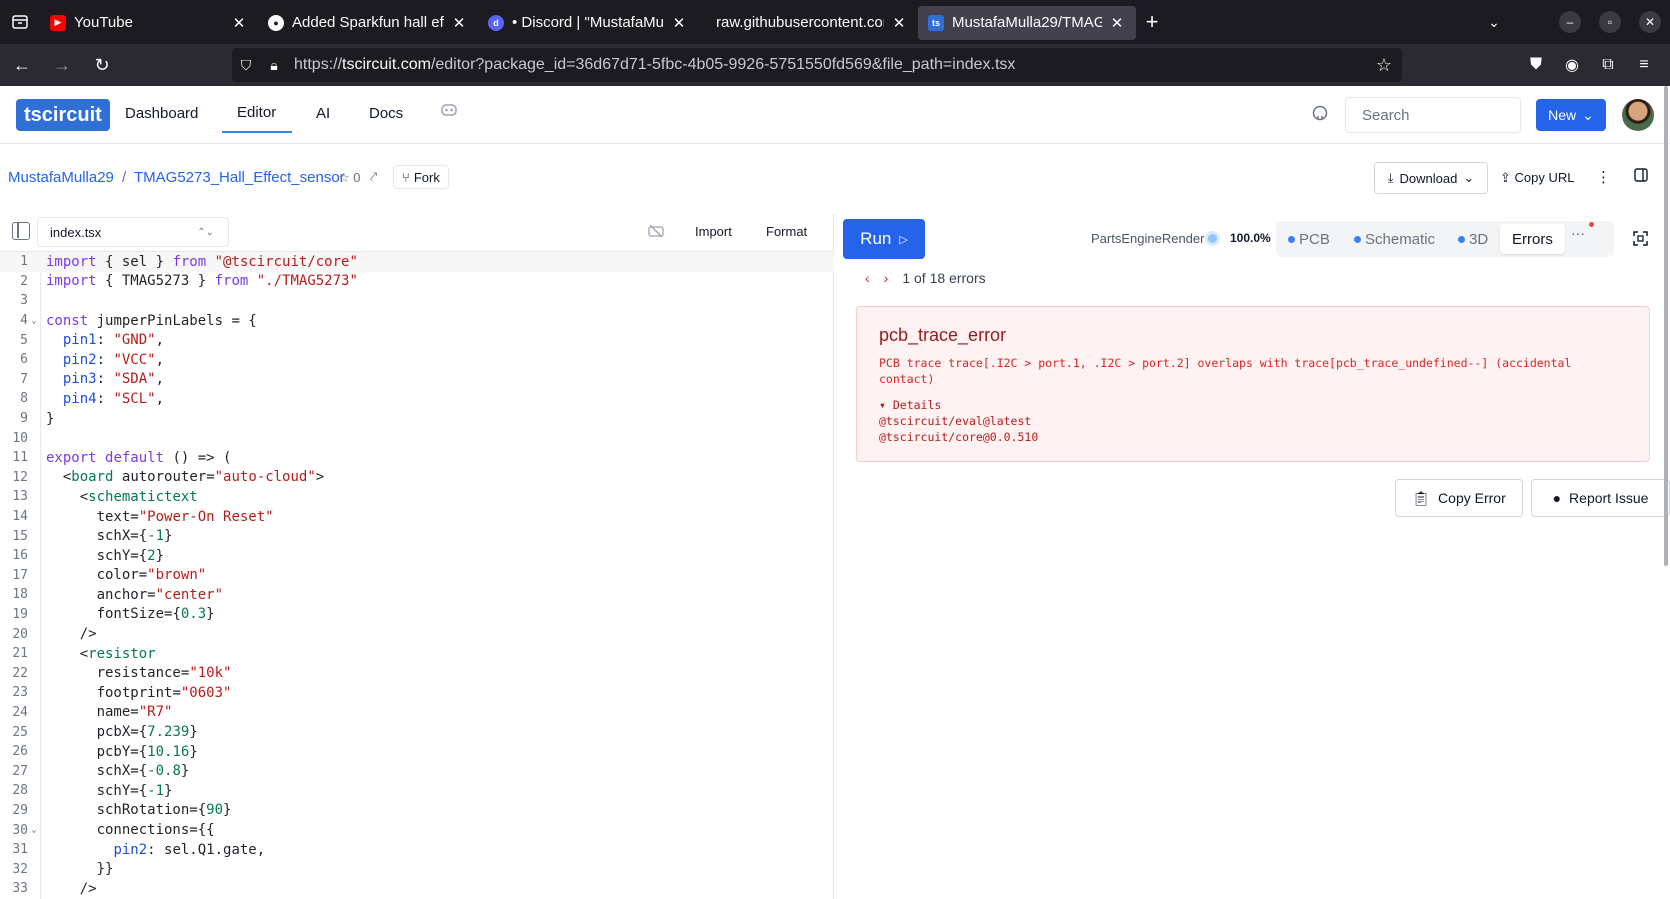  What do you see at coordinates (417, 282) in the screenshot?
I see `code-line: 2 import { TMAG5273 } from "./TMAG5273"` at bounding box center [417, 282].